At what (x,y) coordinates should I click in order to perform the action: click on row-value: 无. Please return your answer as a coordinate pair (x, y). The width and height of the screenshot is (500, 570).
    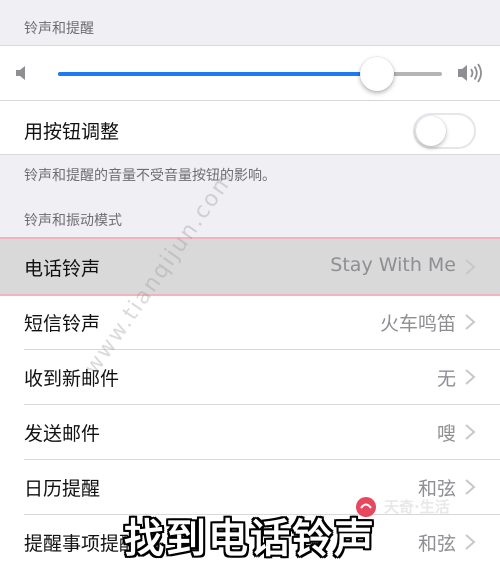
    Looking at the image, I should click on (446, 379).